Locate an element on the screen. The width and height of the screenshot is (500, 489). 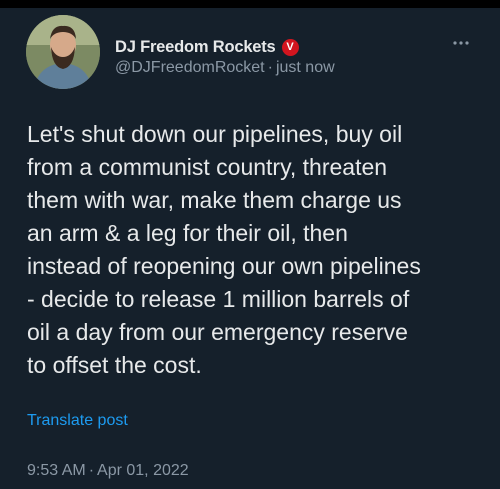
author-row: DJ Freedom Rockets V is located at coordinates (207, 47).